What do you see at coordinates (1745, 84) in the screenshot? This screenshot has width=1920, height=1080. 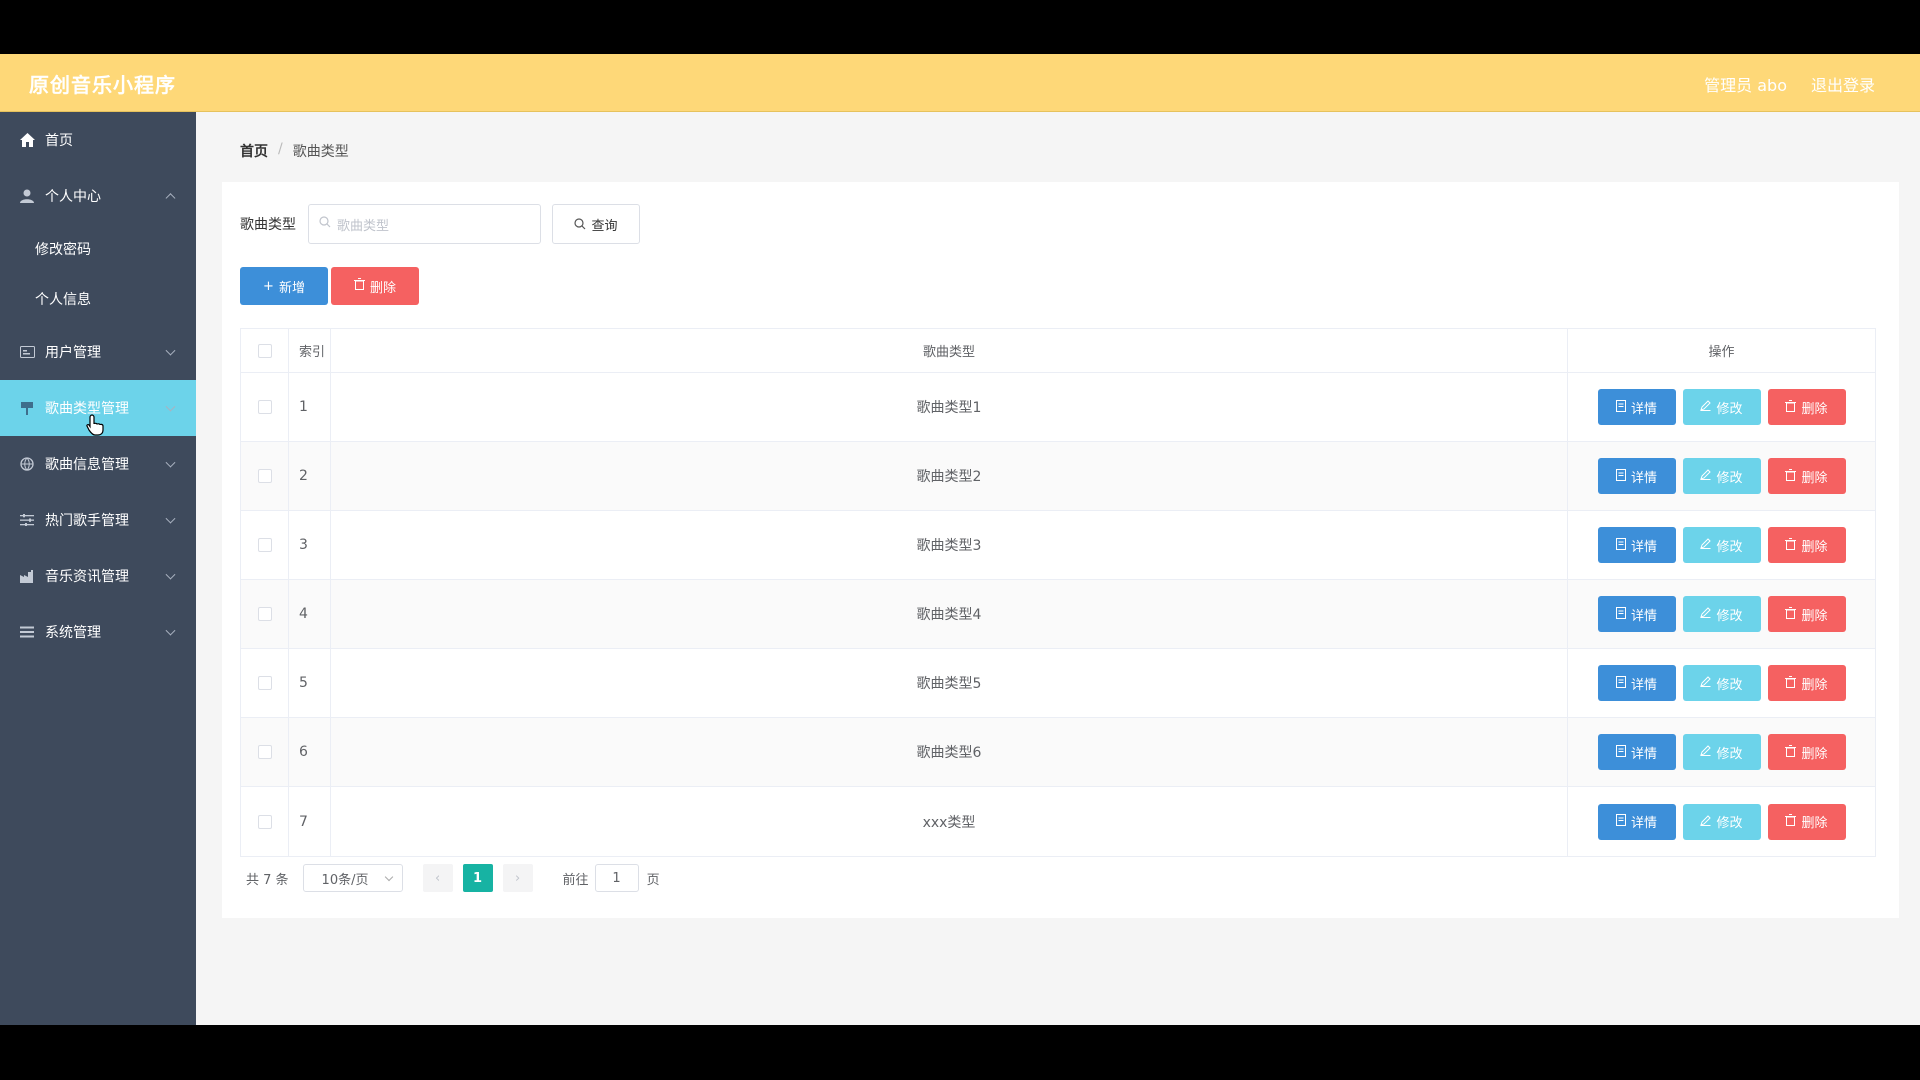 I see `admin-user-label: 管理员 abo` at bounding box center [1745, 84].